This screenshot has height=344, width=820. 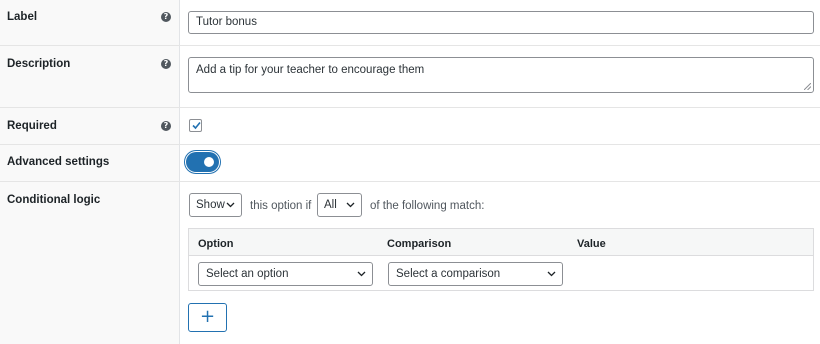 What do you see at coordinates (216, 244) in the screenshot?
I see `header-option: Option` at bounding box center [216, 244].